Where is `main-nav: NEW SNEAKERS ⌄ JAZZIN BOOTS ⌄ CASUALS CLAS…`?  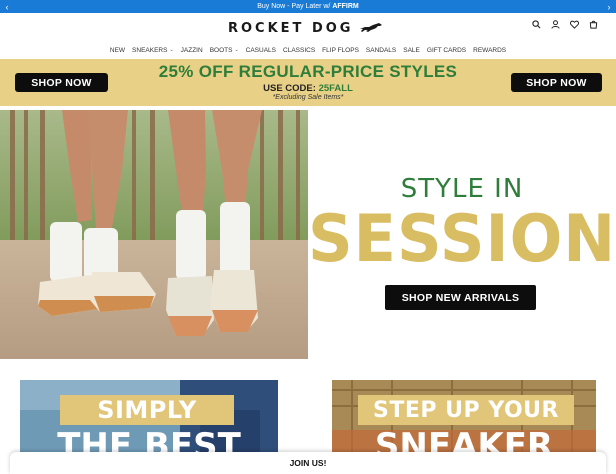 main-nav: NEW SNEAKERS ⌄ JAZZIN BOOTS ⌄ CASUALS CLAS… is located at coordinates (308, 50).